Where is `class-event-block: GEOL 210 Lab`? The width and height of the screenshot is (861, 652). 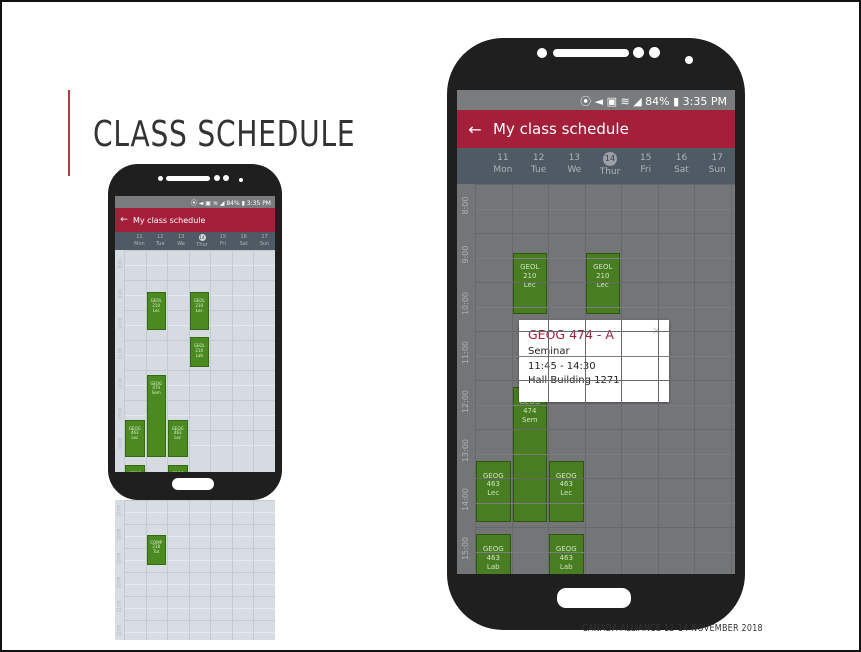 class-event-block: GEOL 210 Lab is located at coordinates (199, 352).